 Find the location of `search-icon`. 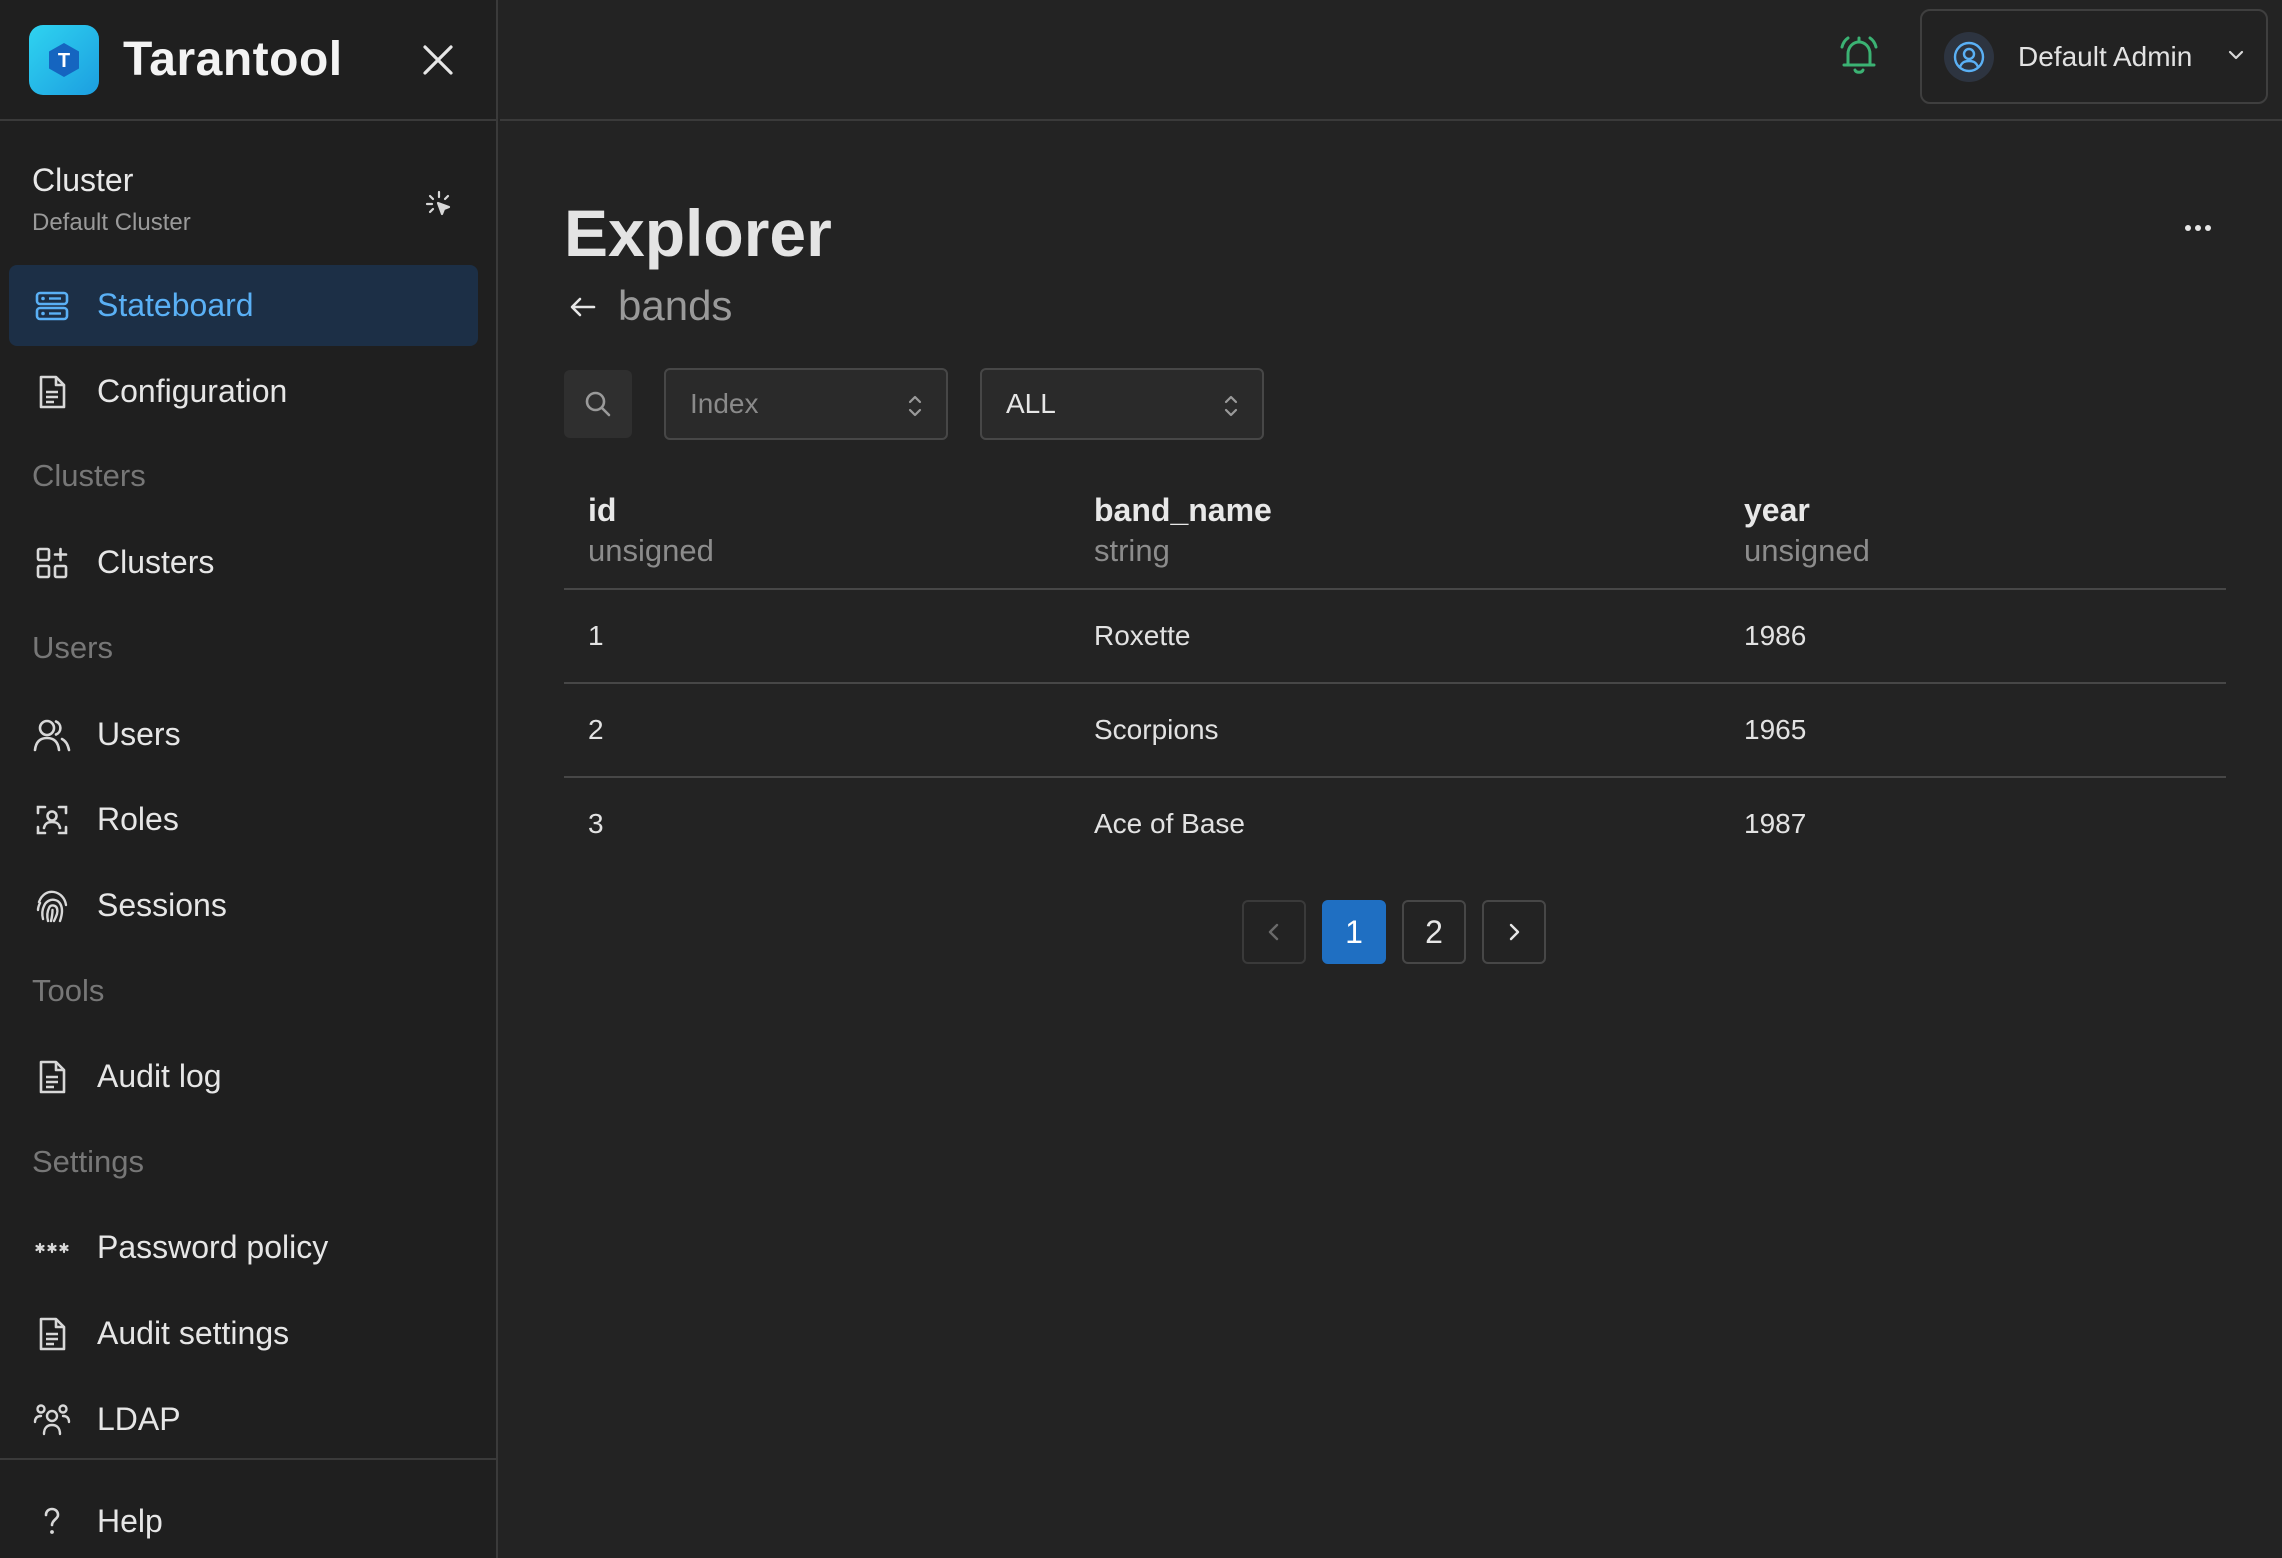

search-icon is located at coordinates (598, 404).